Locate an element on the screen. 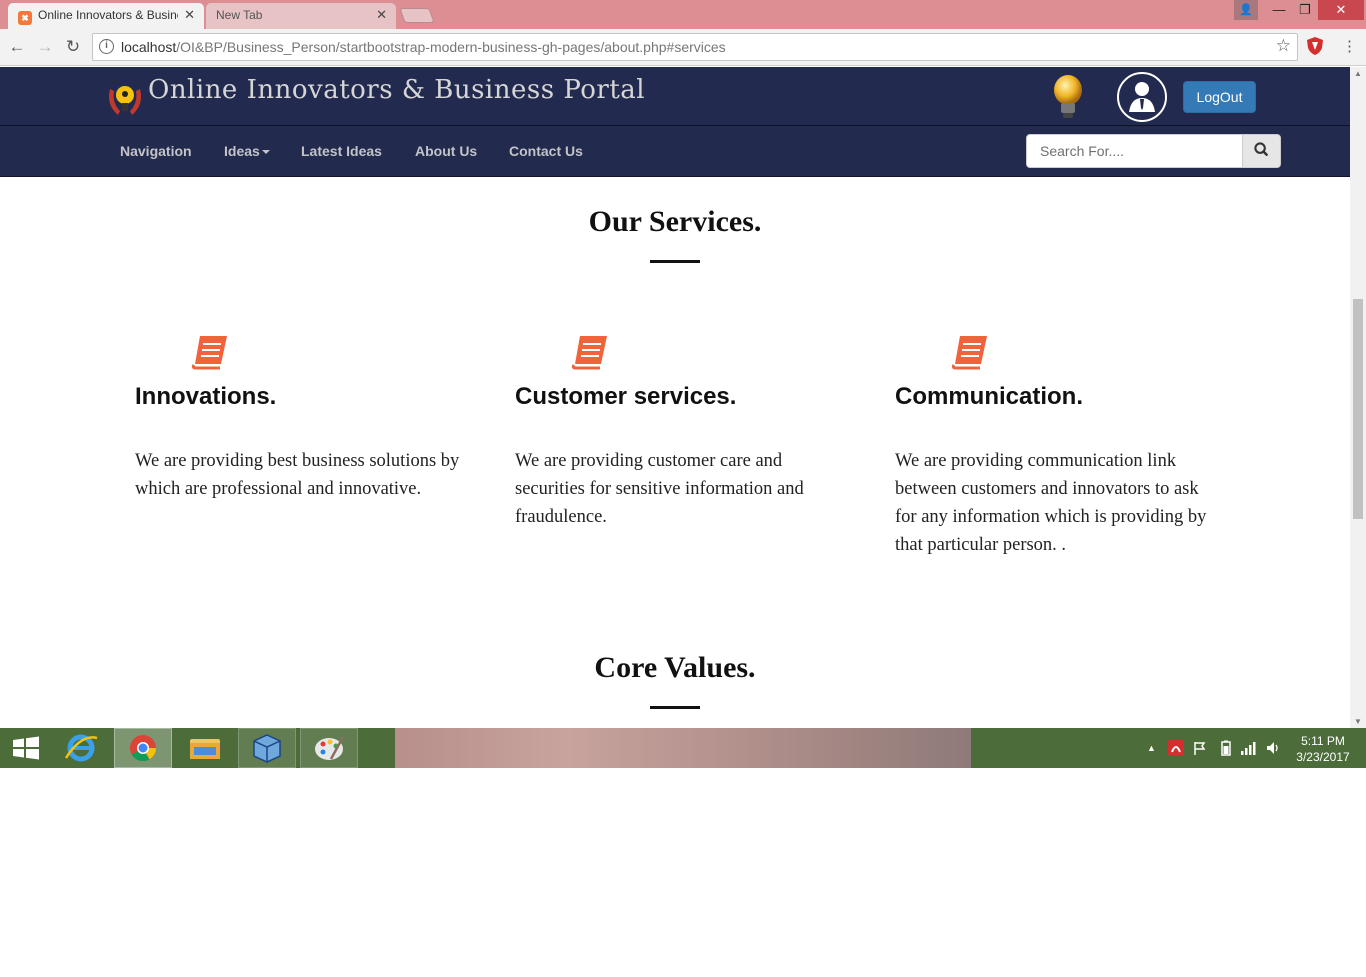 The height and width of the screenshot is (977, 1366). search-icon is located at coordinates (1261, 149).